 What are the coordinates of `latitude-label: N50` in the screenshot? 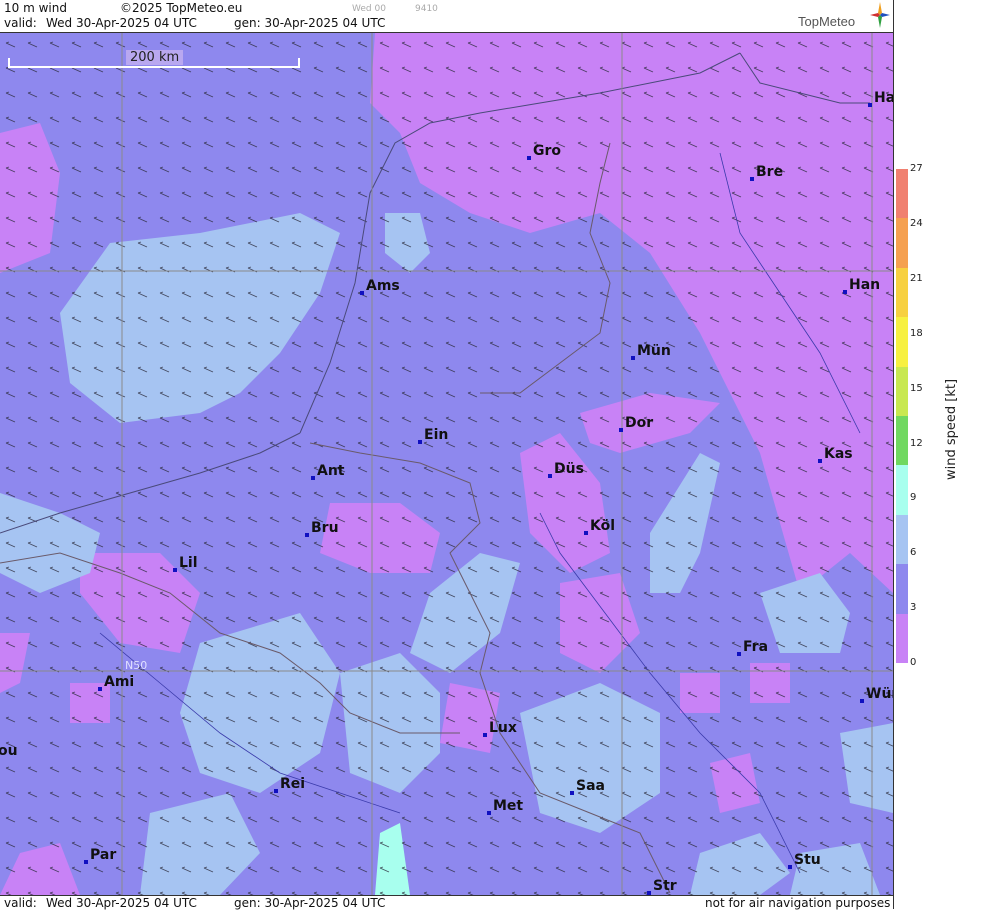 It's located at (136, 665).